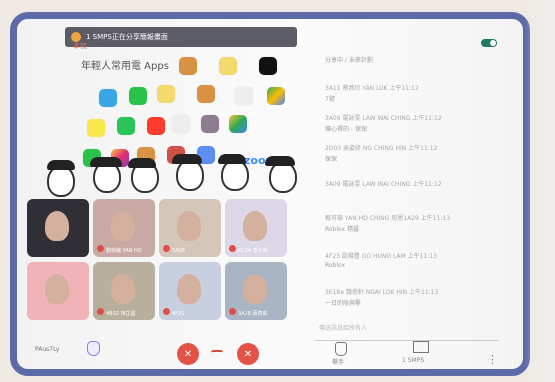  Describe the element at coordinates (188, 354) in the screenshot. I see `mic-off-icon: ✕` at that location.